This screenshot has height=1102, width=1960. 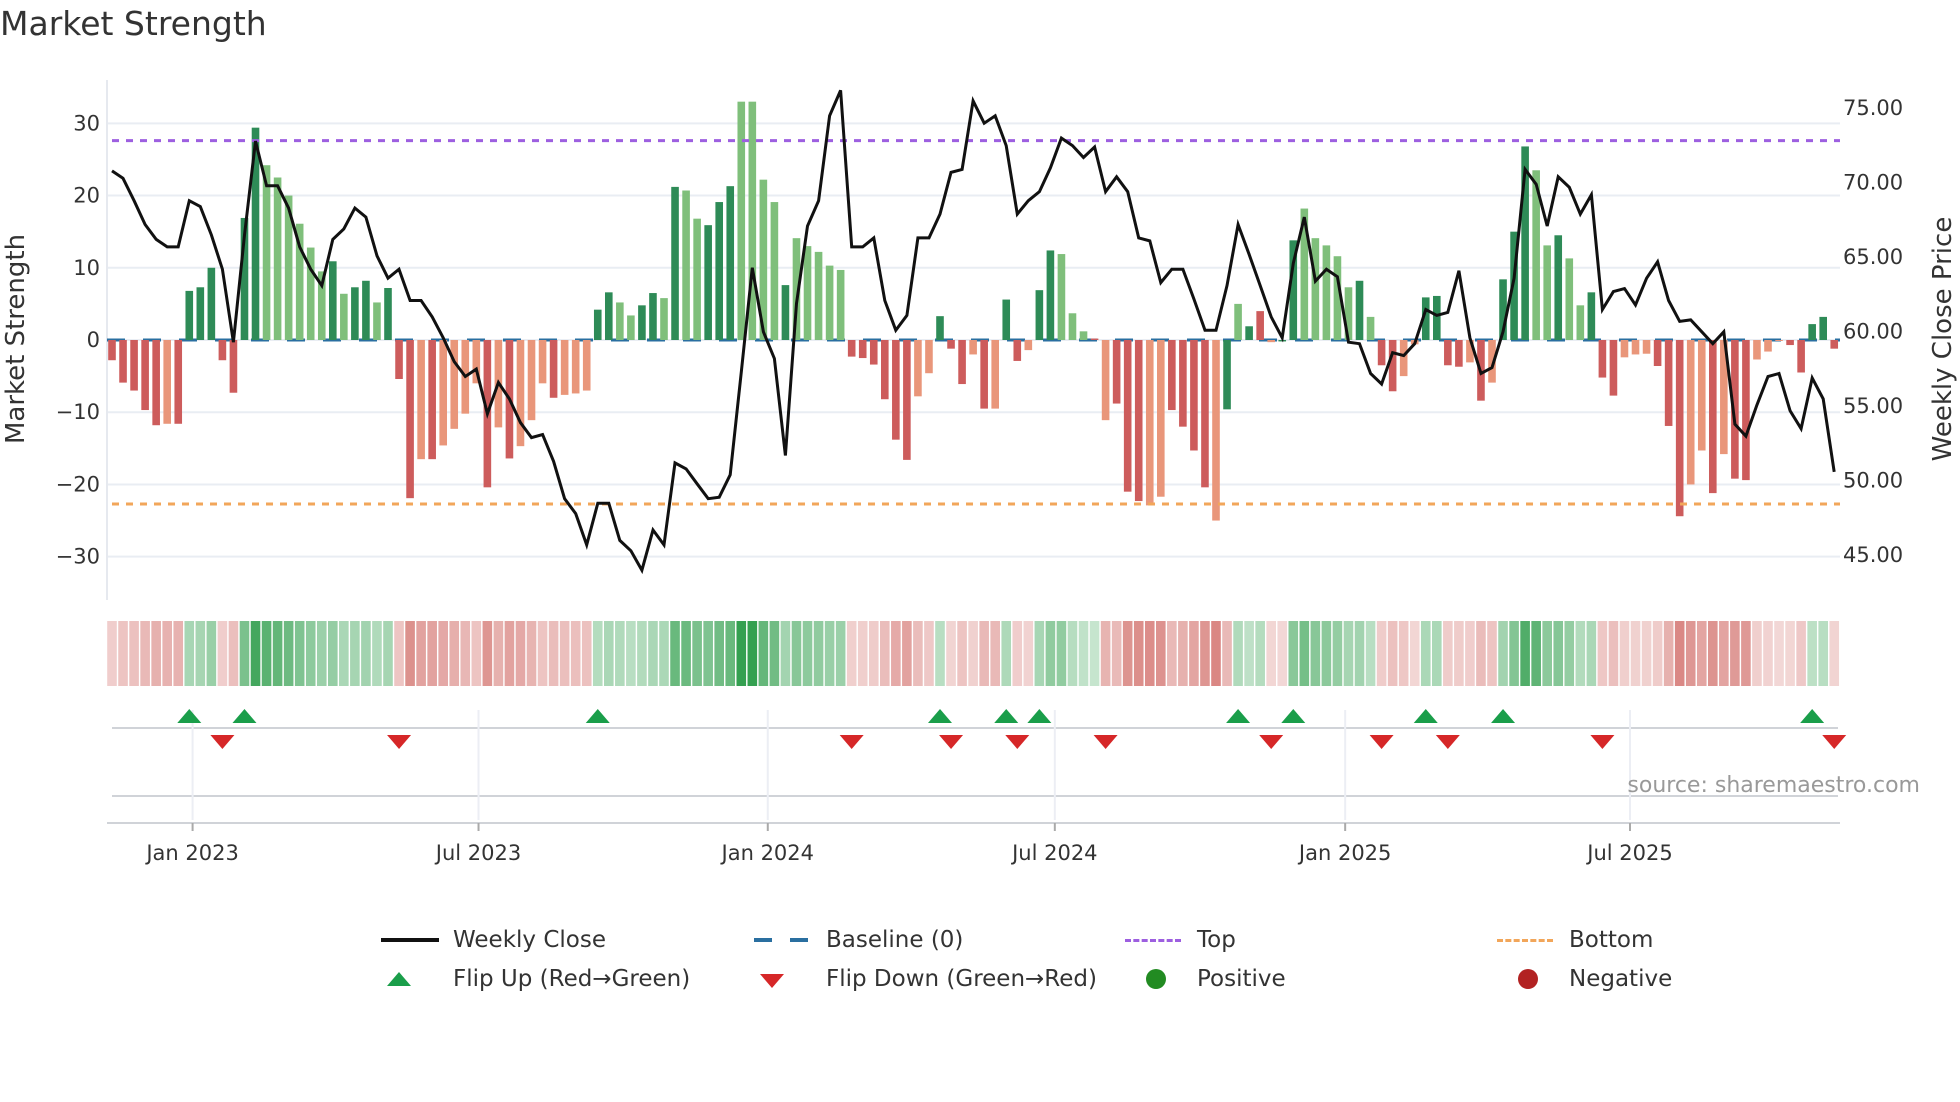 I want to click on legend-item-bottom: Bottom, so click(x=1575, y=940).